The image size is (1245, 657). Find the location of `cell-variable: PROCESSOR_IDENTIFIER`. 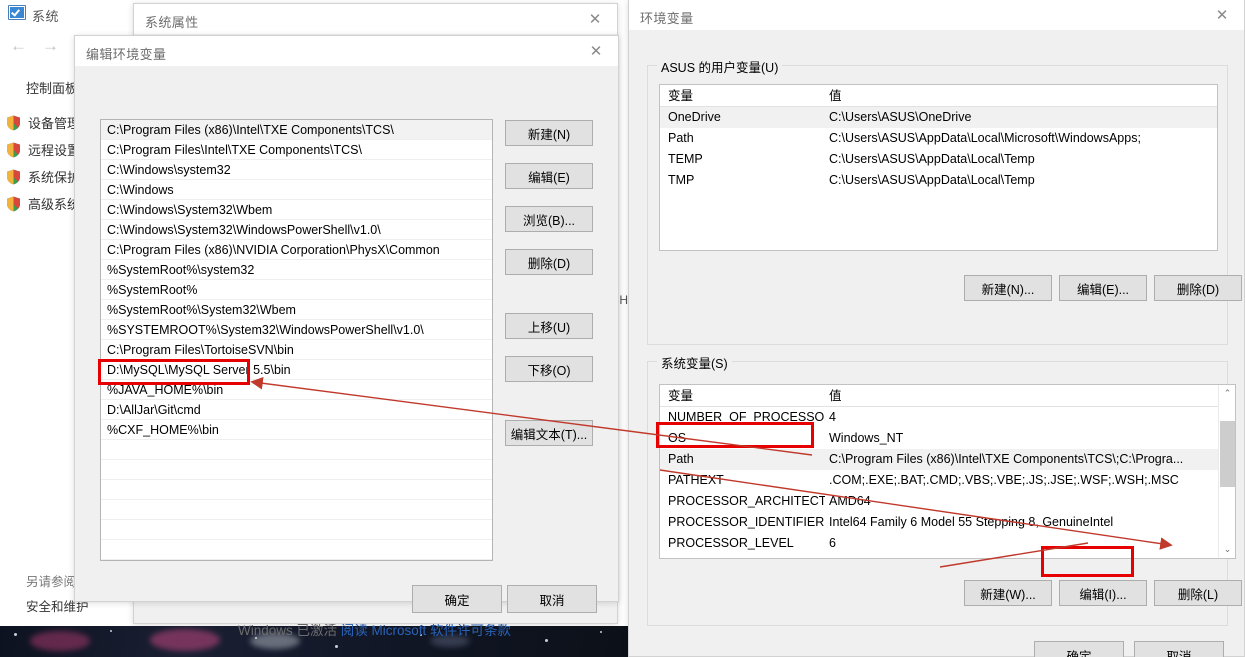

cell-variable: PROCESSOR_IDENTIFIER is located at coordinates (746, 522).